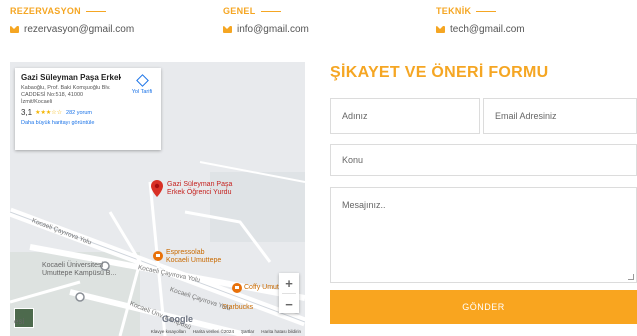  Describe the element at coordinates (480, 20) in the screenshot. I see `contact-technical: TEKNİK tech@gmail.com` at that location.